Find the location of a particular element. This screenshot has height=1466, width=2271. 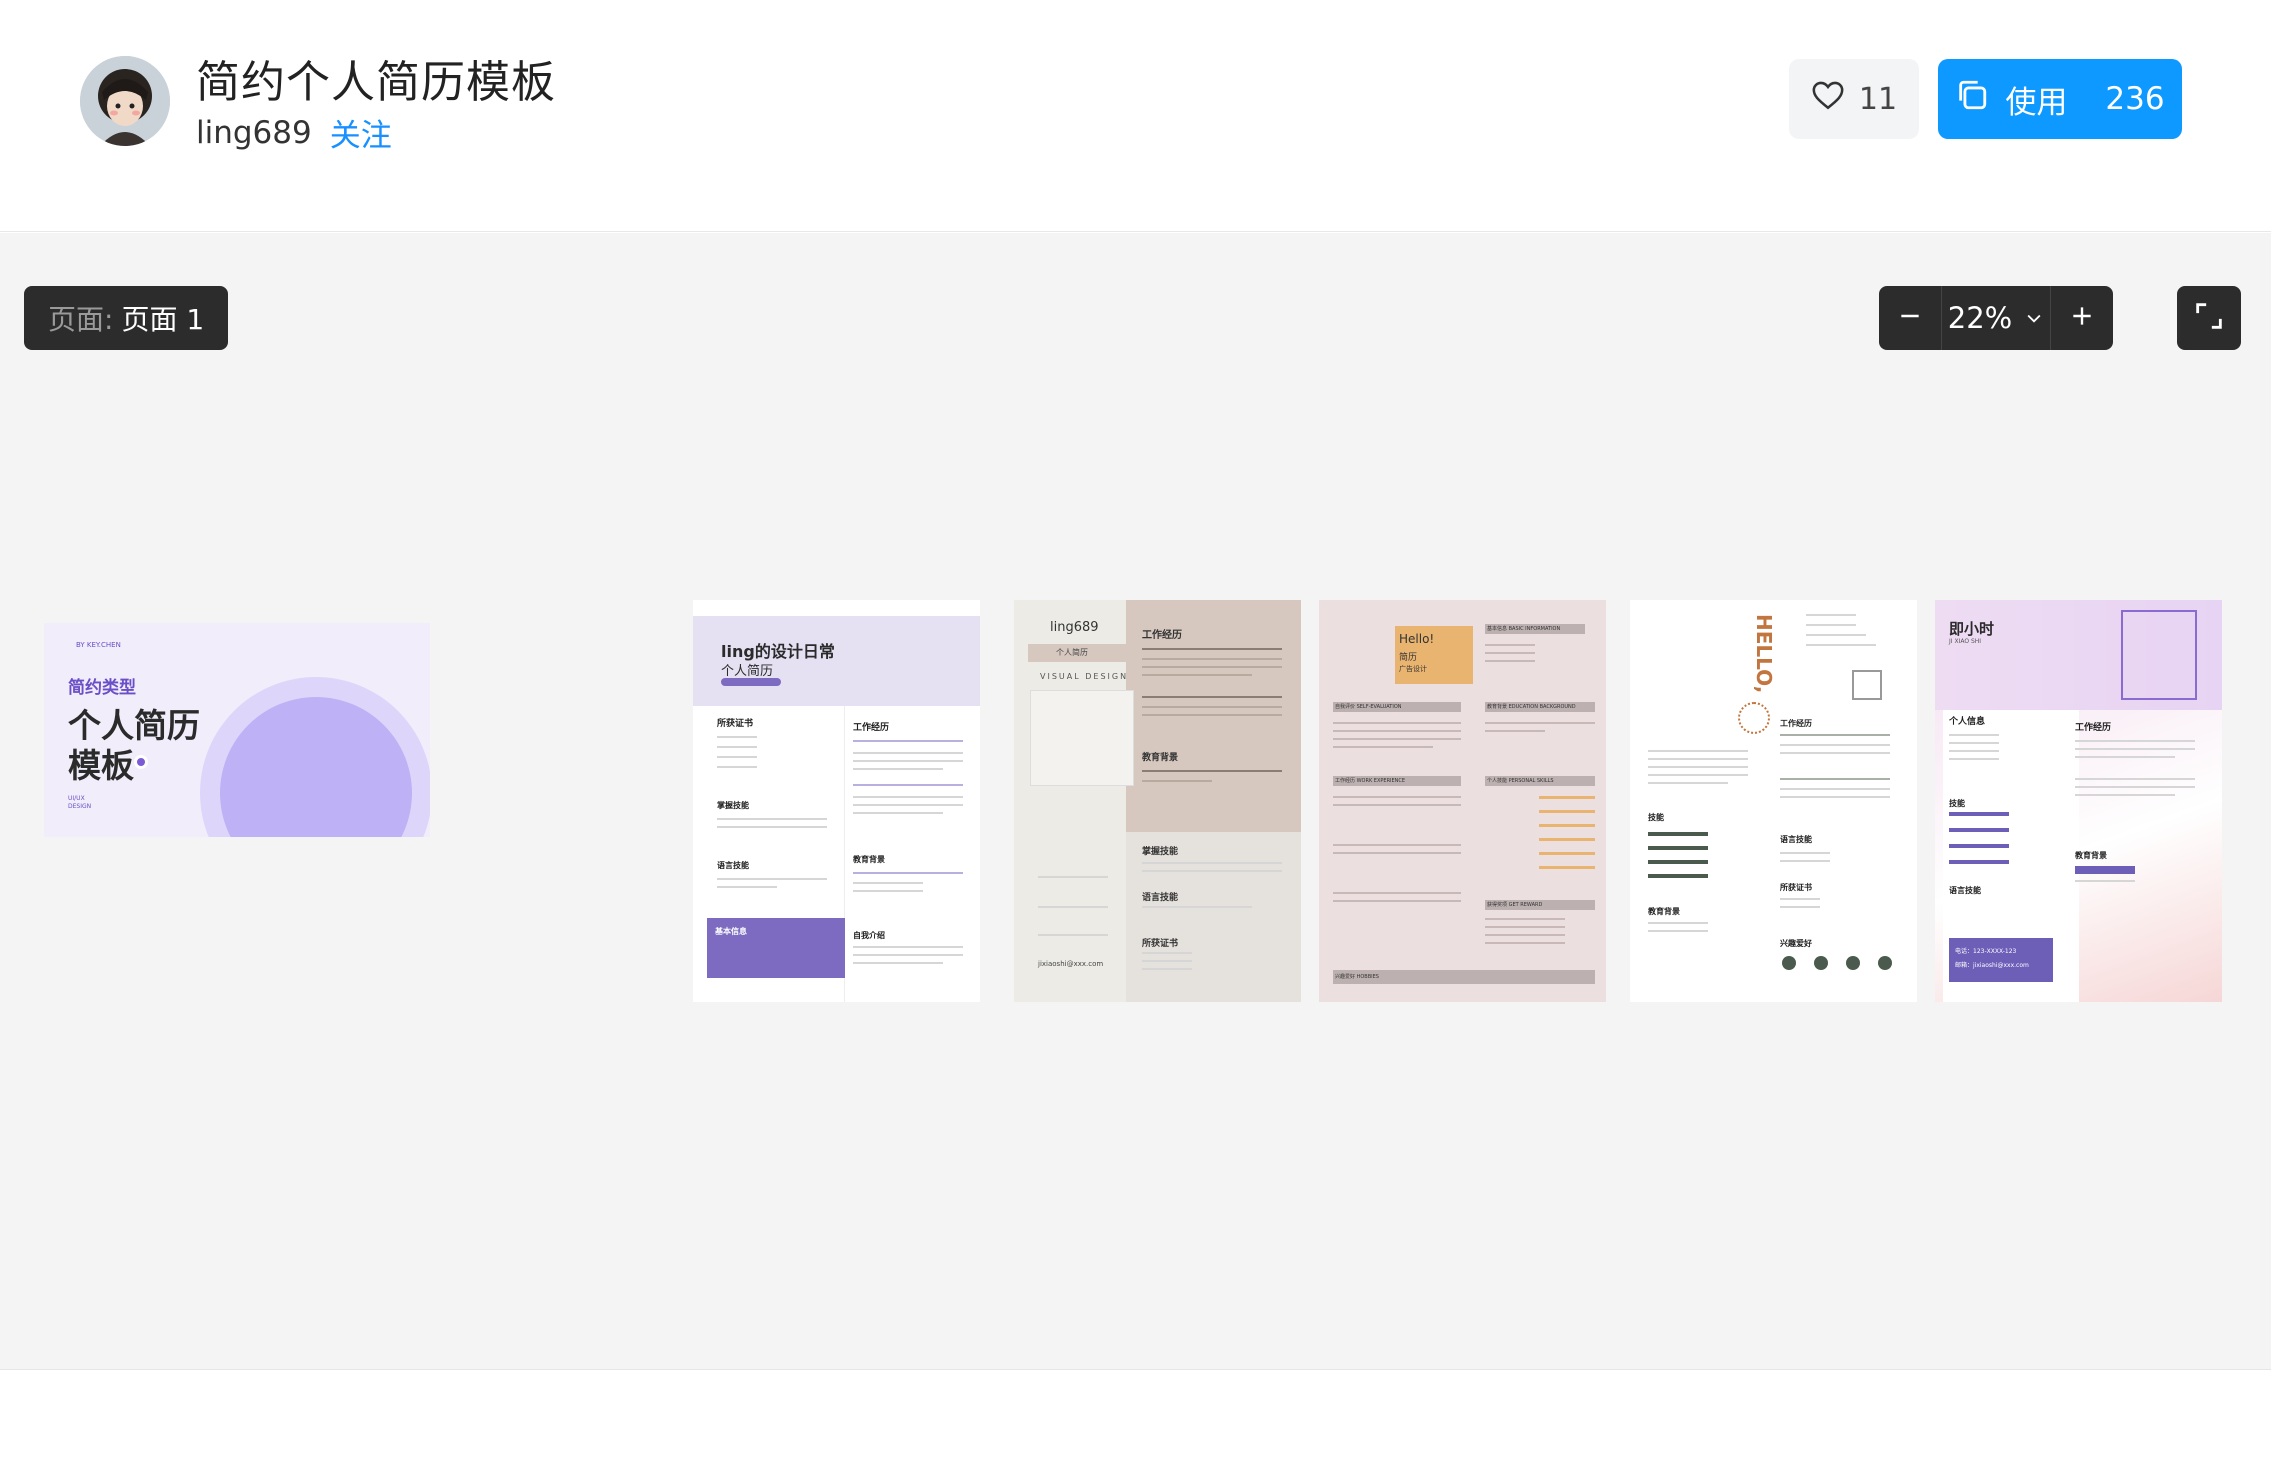

like-button: 11 is located at coordinates (1854, 99).